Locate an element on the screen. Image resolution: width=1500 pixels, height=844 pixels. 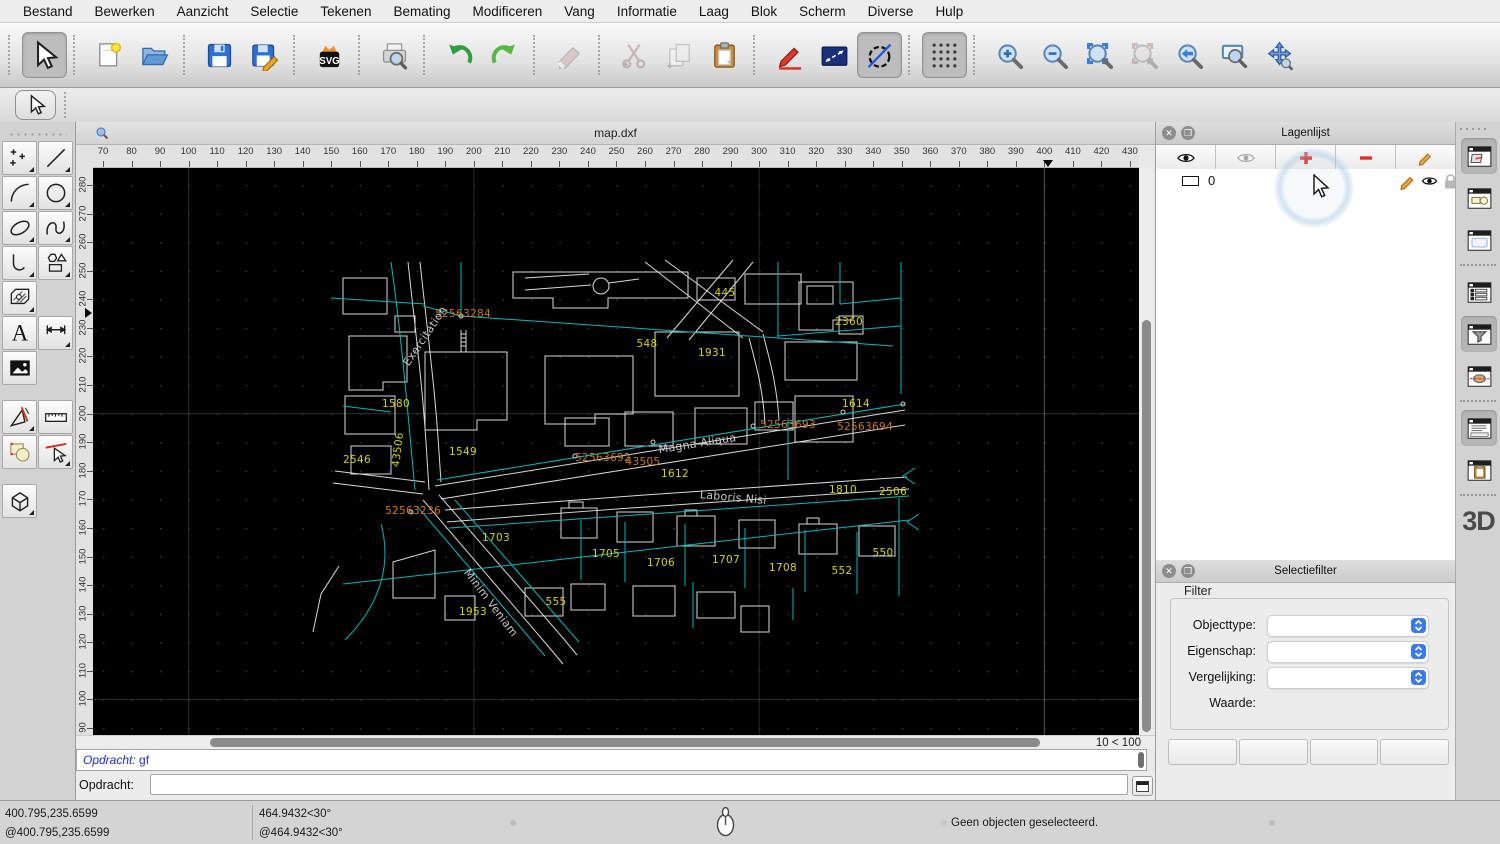
snap-edit-tool-button is located at coordinates (55, 451).